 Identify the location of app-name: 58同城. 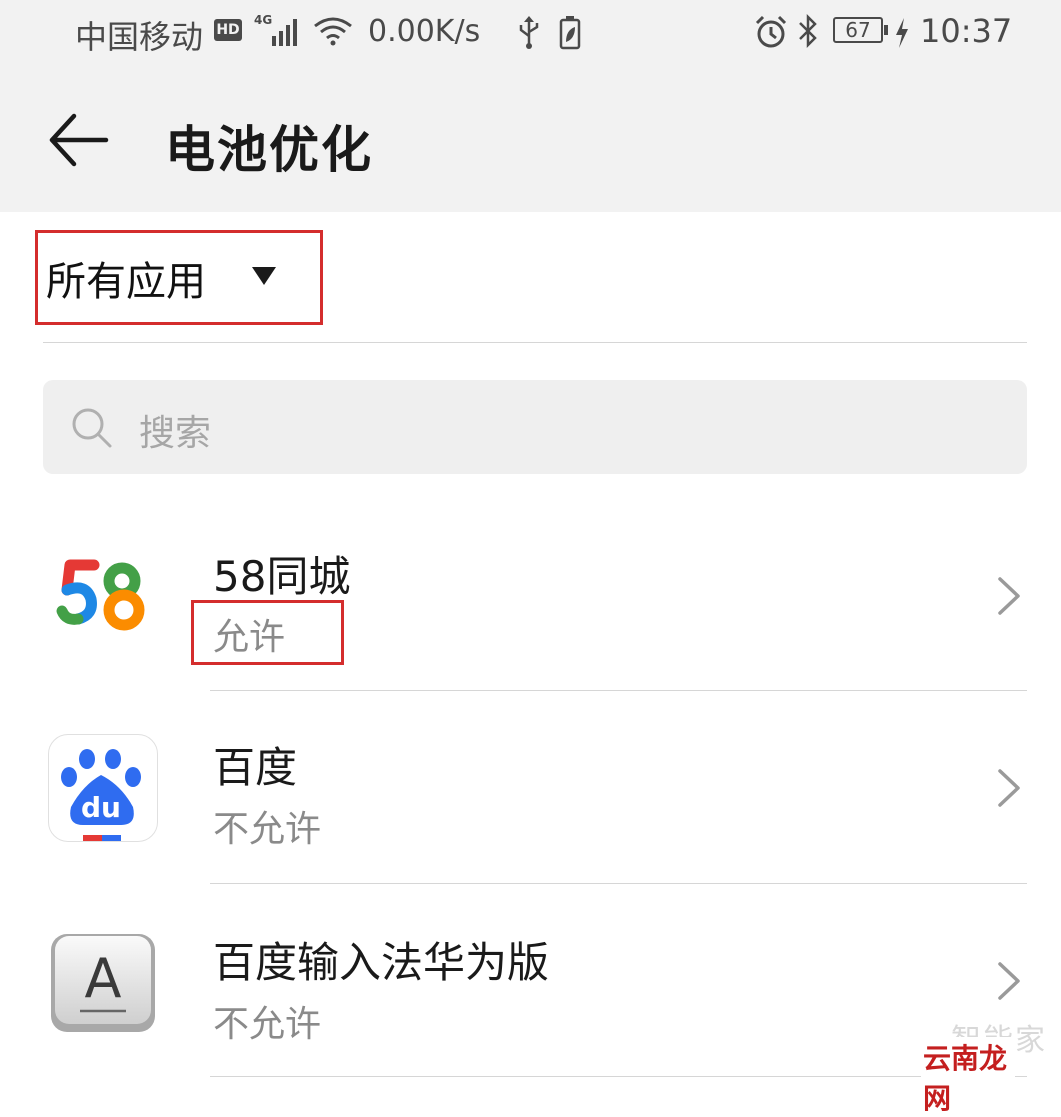
(282, 576).